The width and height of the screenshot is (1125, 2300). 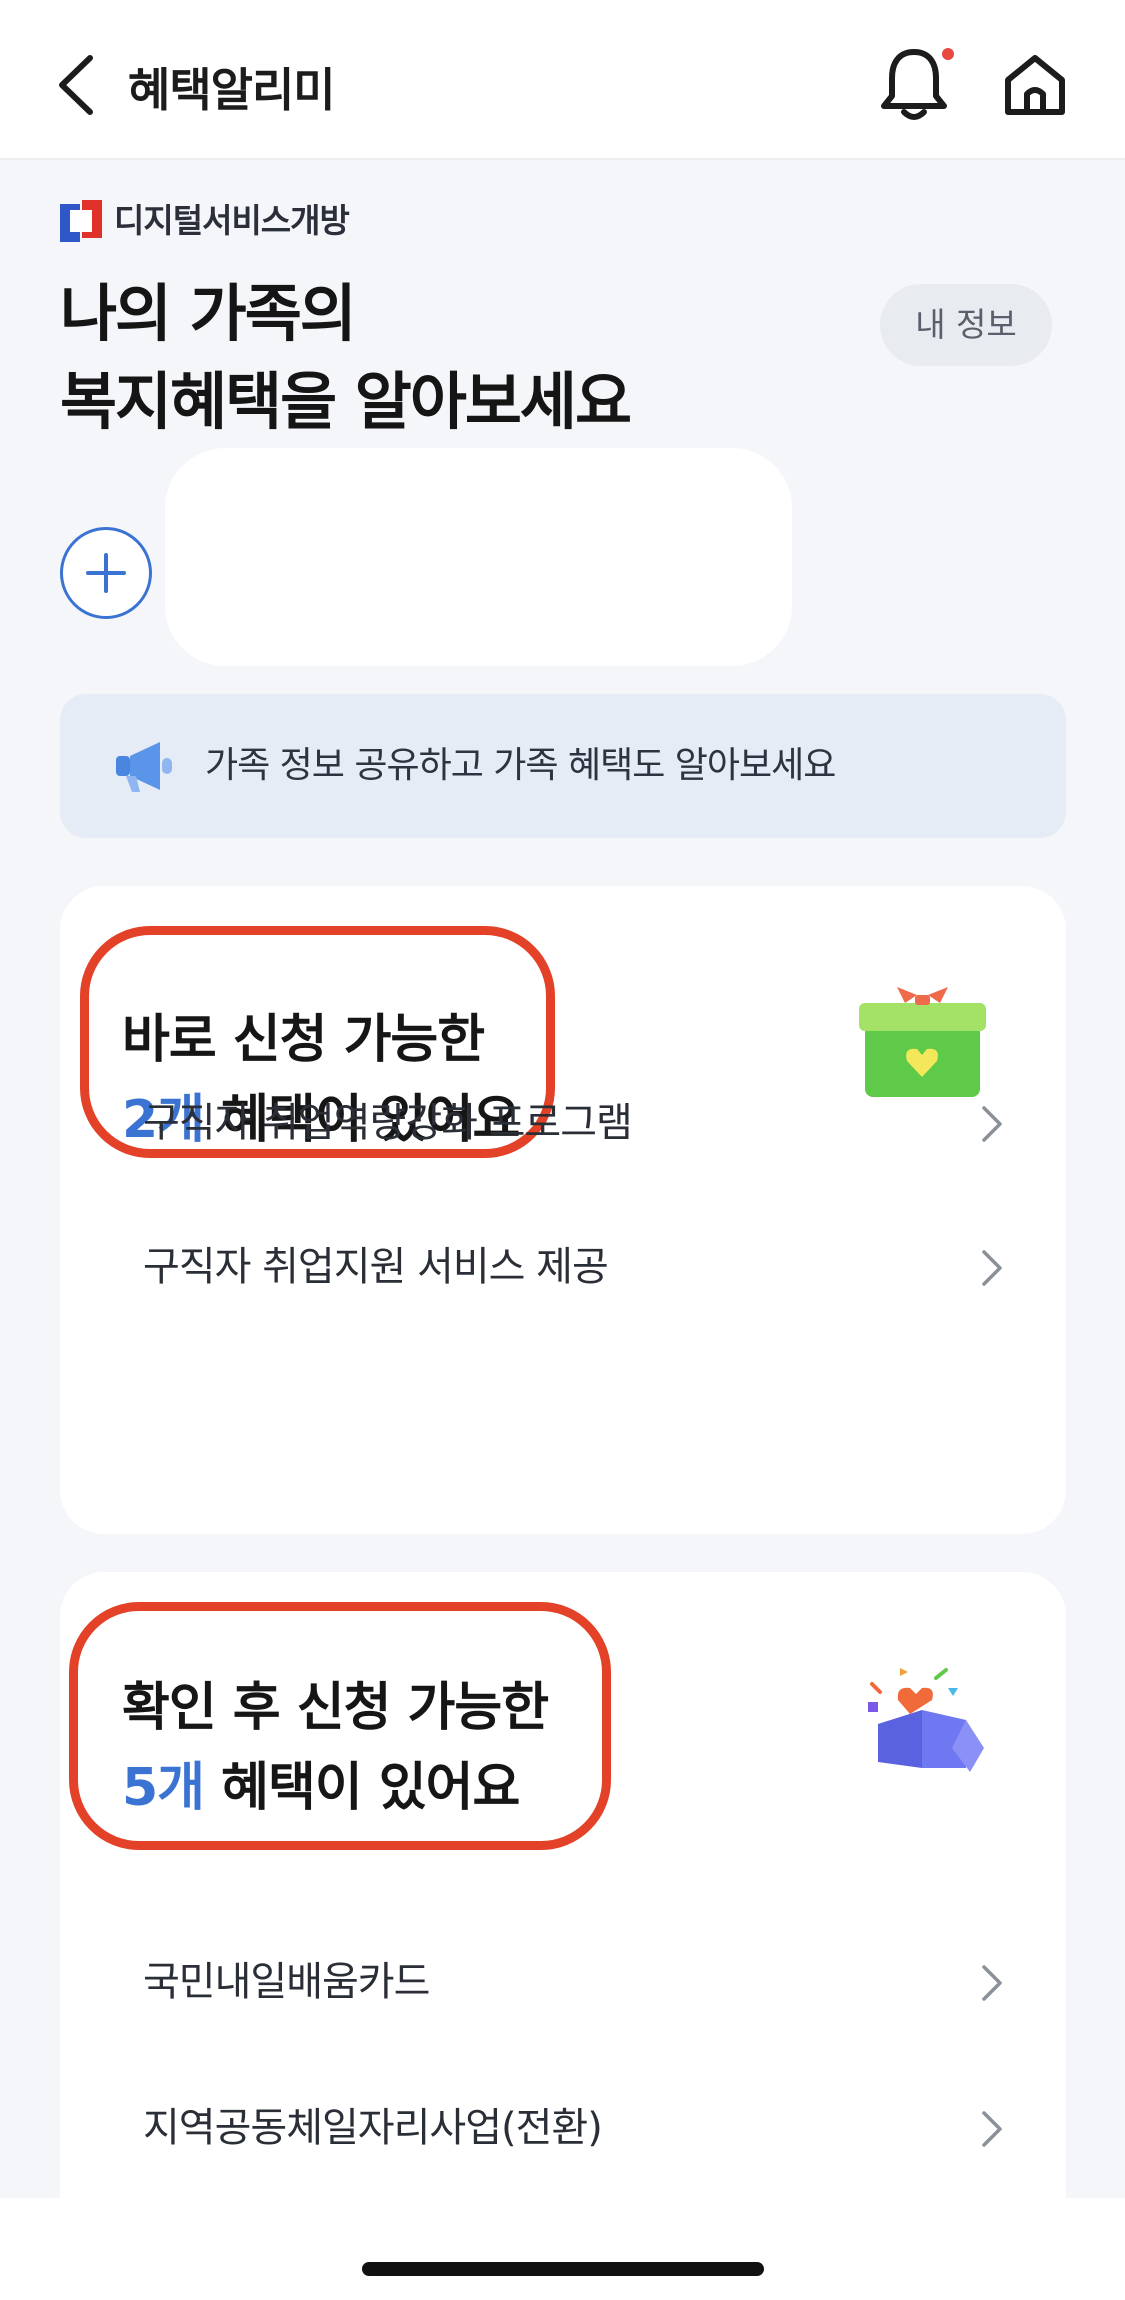 What do you see at coordinates (144, 767) in the screenshot?
I see `megaphone-icon` at bounding box center [144, 767].